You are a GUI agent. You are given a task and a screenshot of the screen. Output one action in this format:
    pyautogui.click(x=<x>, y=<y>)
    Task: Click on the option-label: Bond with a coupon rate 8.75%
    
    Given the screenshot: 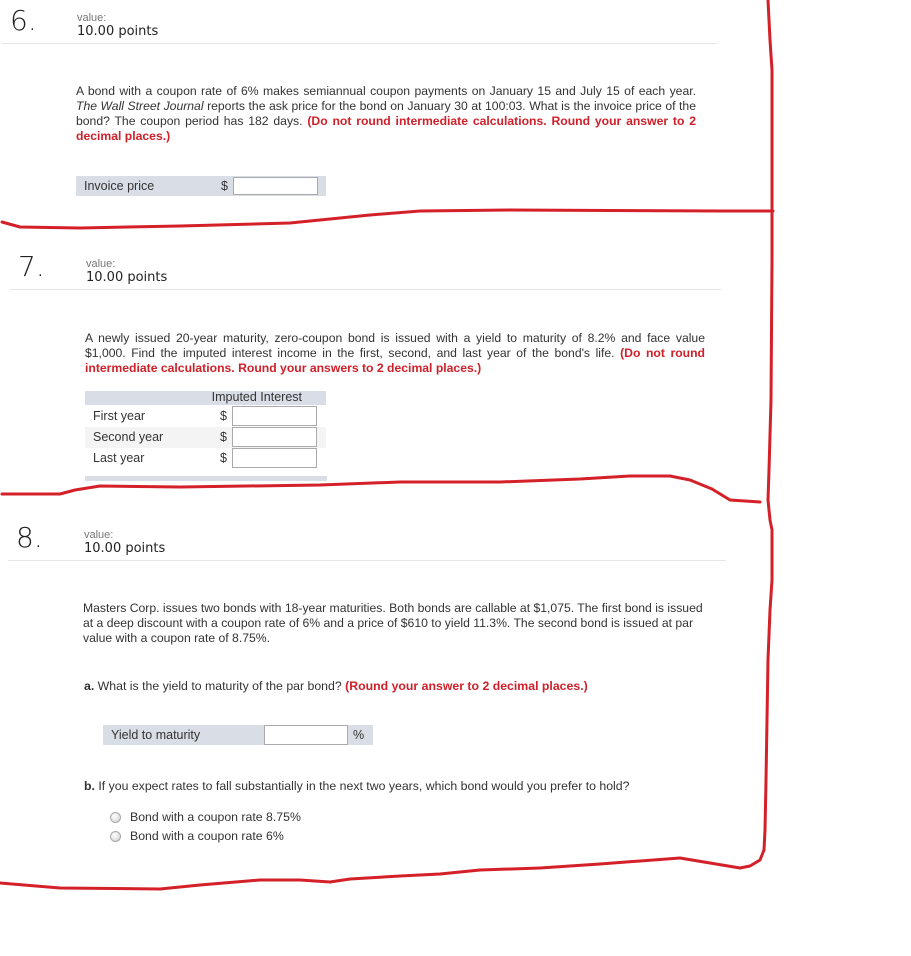 What is the action you would take?
    pyautogui.click(x=215, y=817)
    